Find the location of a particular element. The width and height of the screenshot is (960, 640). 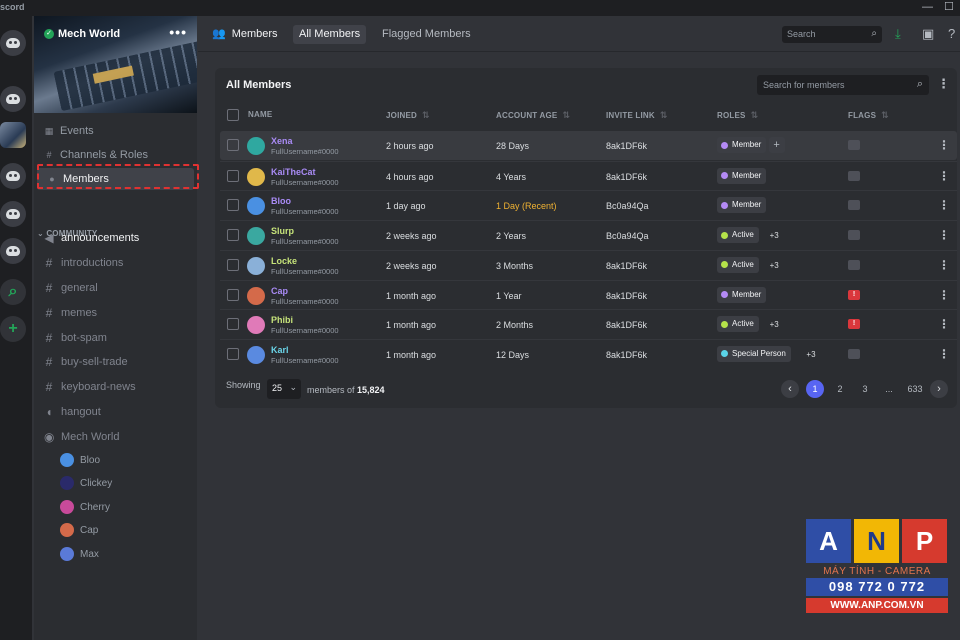

column-flags: FLAGS ⇅ is located at coordinates (868, 115).